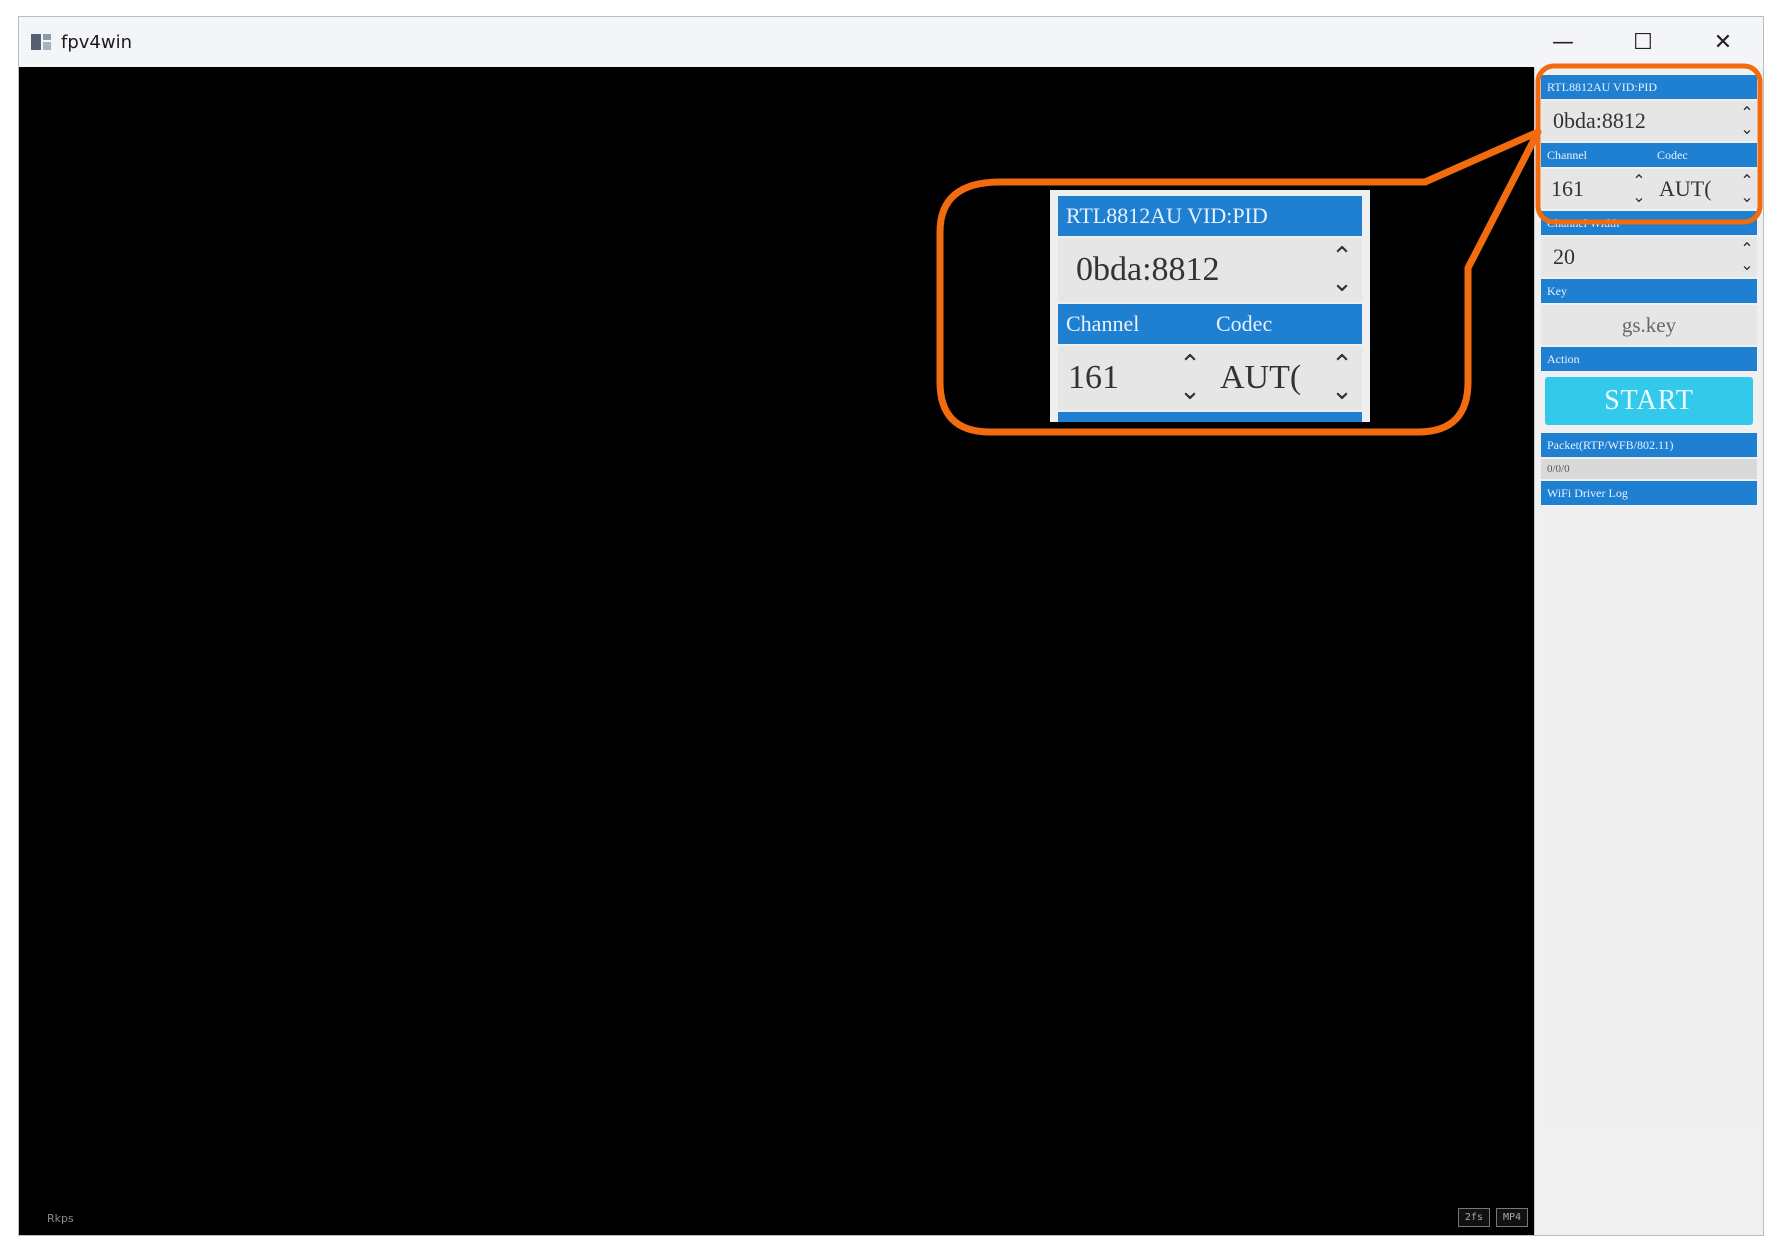 The image size is (1780, 1252). What do you see at coordinates (1210, 216) in the screenshot?
I see `zoom-device-header: RTL8812AU VID:PID` at bounding box center [1210, 216].